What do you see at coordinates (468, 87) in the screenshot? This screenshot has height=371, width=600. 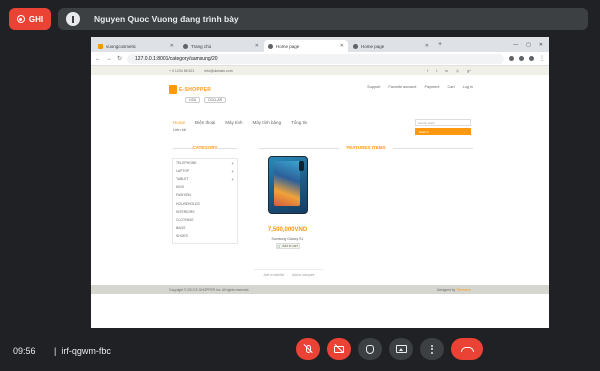 I see `login-link: Log in` at bounding box center [468, 87].